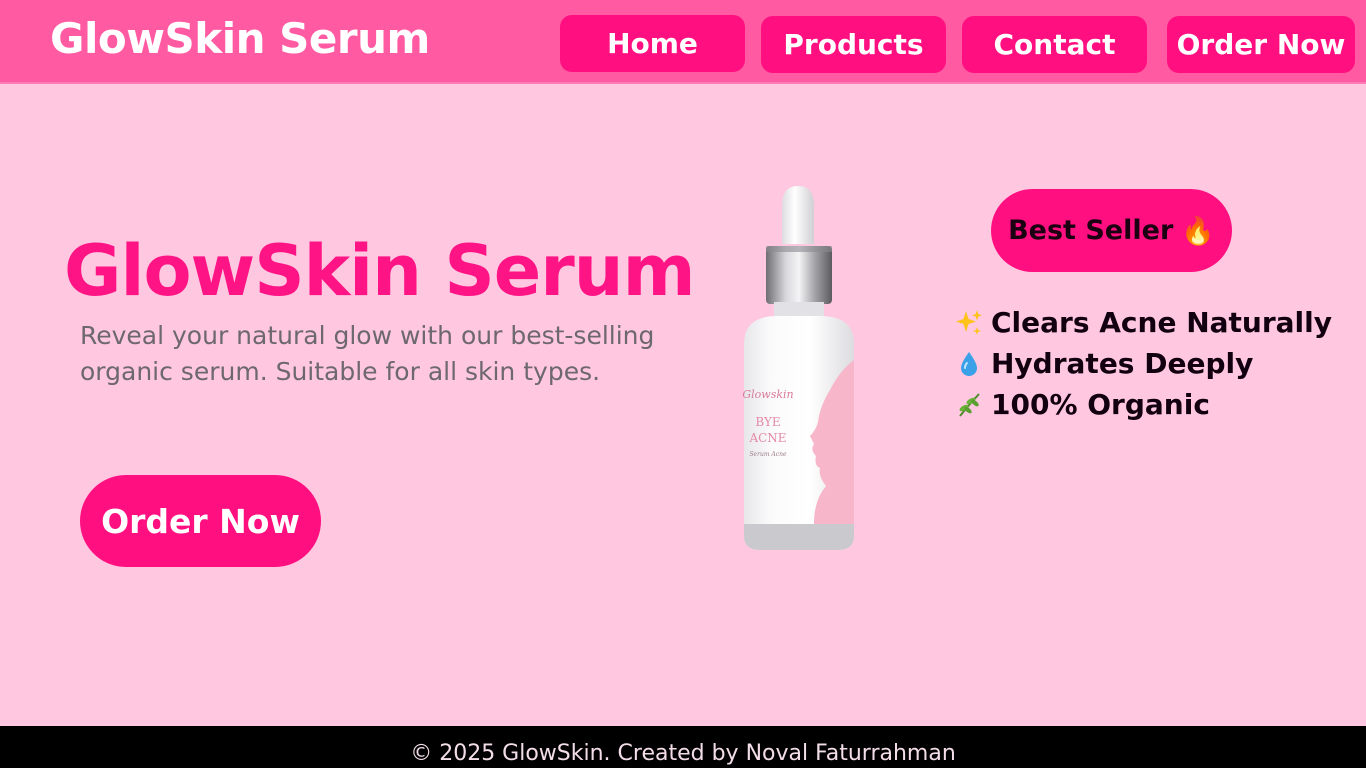  Describe the element at coordinates (969, 323) in the screenshot. I see `sparkles-icon` at that location.